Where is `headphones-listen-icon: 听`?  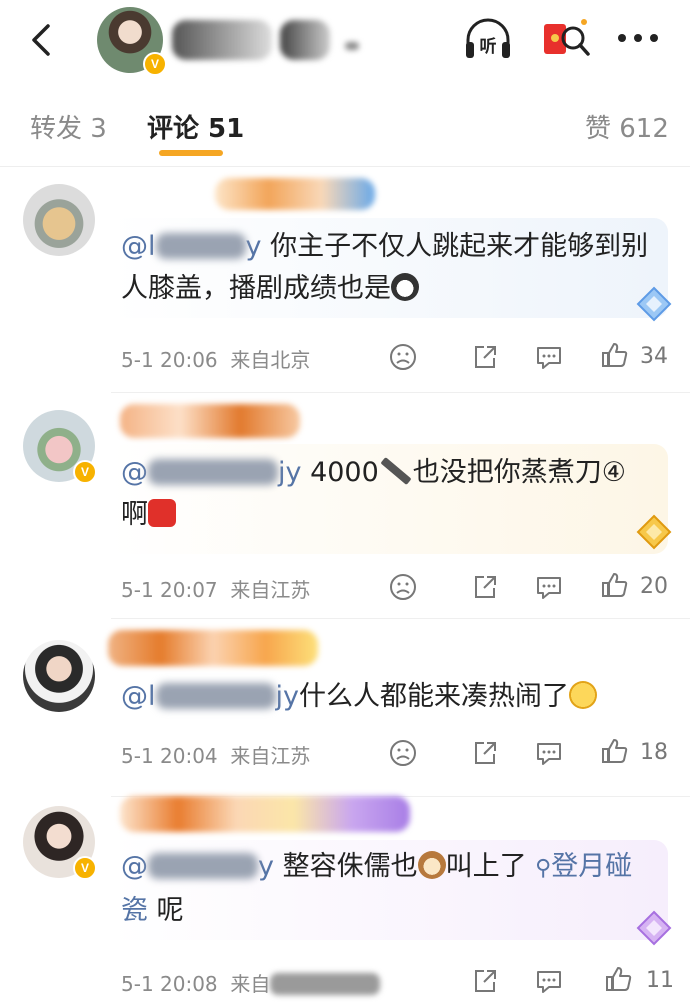 headphones-listen-icon: 听 is located at coordinates (488, 40).